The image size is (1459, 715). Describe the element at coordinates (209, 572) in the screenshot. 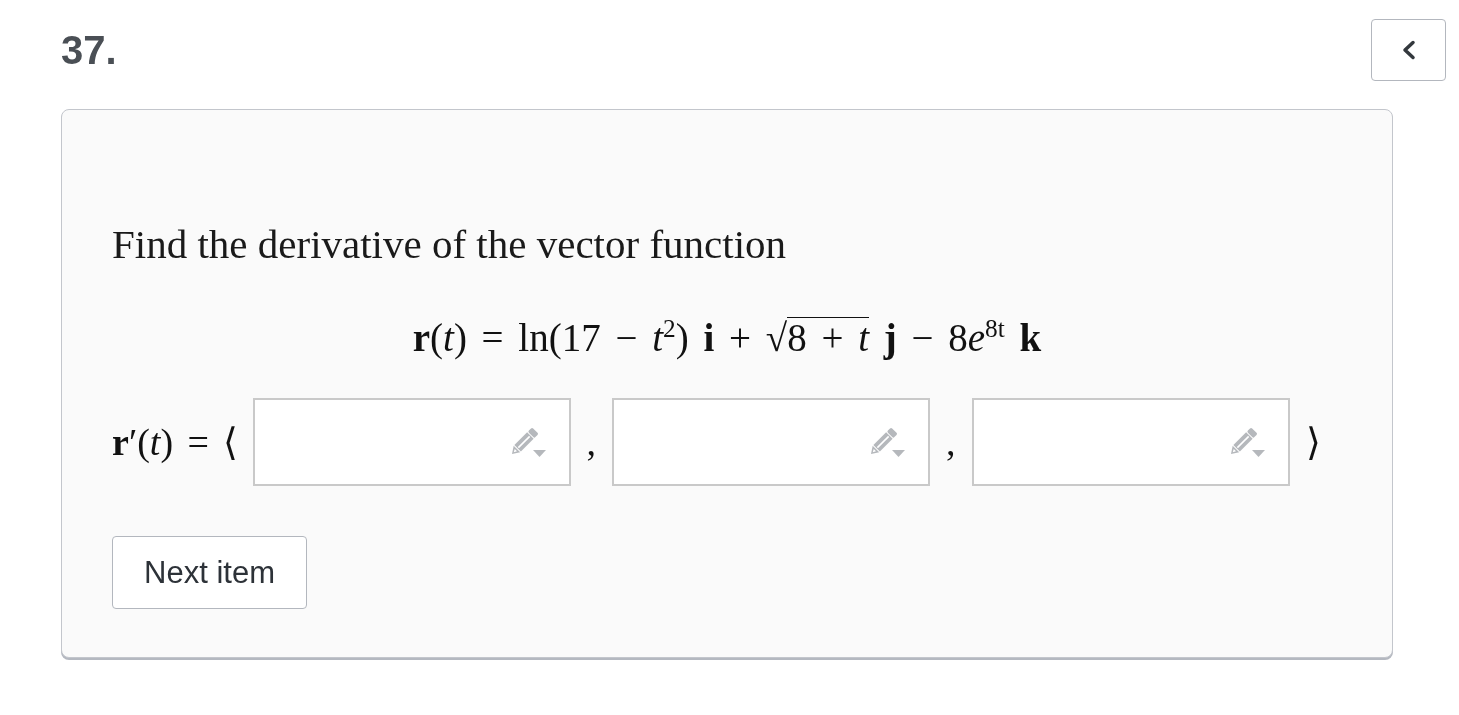

I see `next-item-button: Next item` at that location.